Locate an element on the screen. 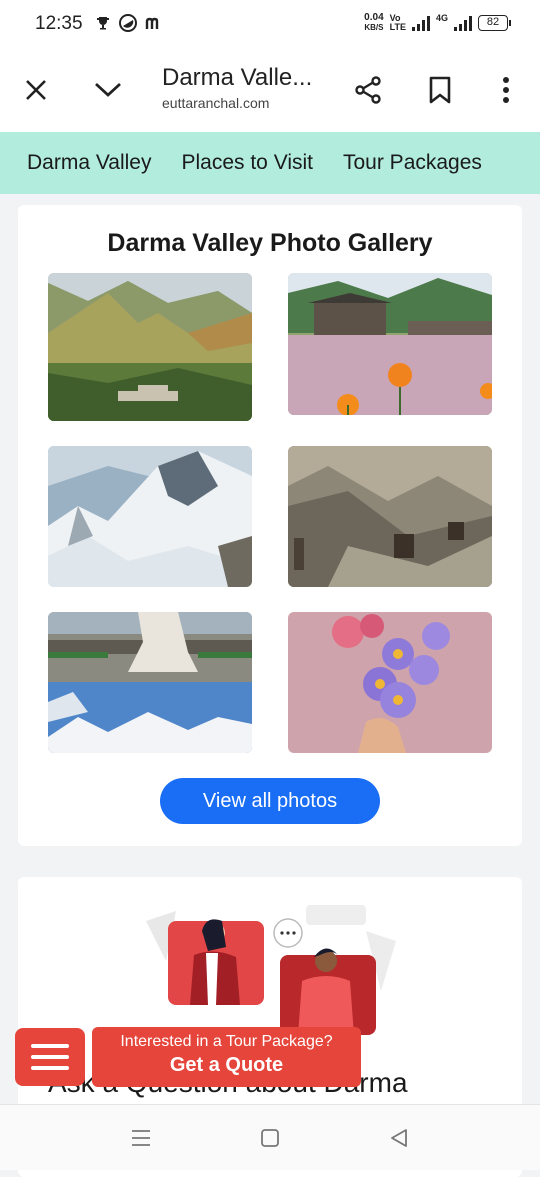 Image resolution: width=540 pixels, height=1177 pixels. flower-meadow-houses-photo is located at coordinates (390, 344).